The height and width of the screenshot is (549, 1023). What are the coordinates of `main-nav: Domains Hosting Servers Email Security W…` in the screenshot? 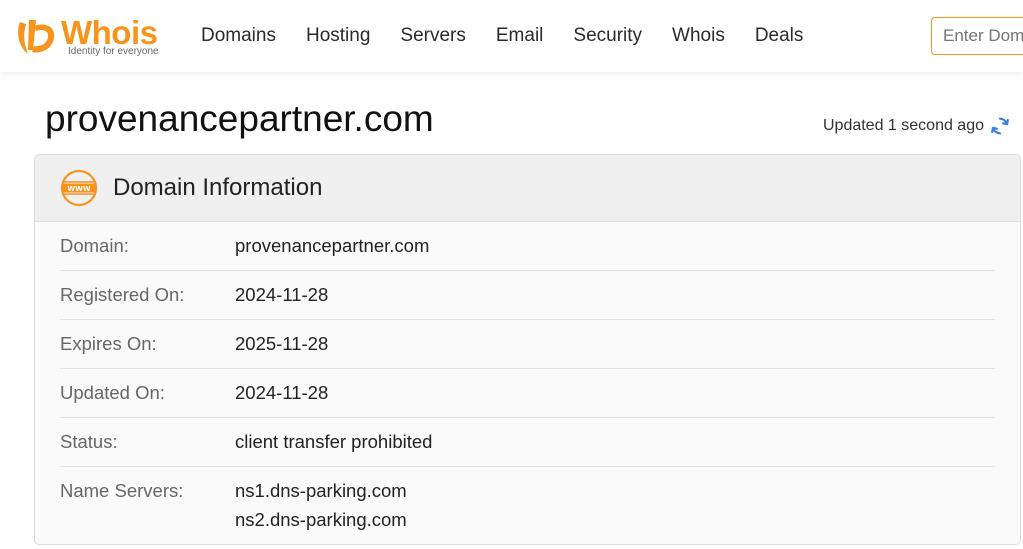 It's located at (502, 36).